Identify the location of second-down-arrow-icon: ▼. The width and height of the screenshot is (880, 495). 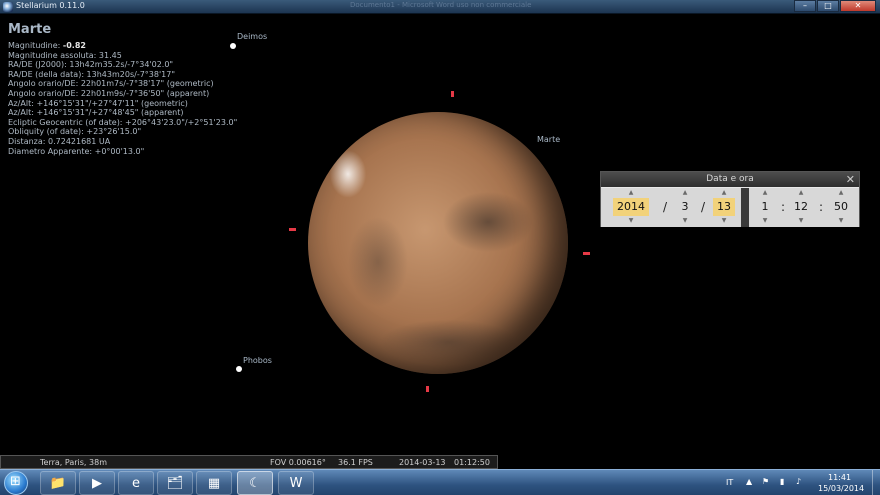
(841, 221).